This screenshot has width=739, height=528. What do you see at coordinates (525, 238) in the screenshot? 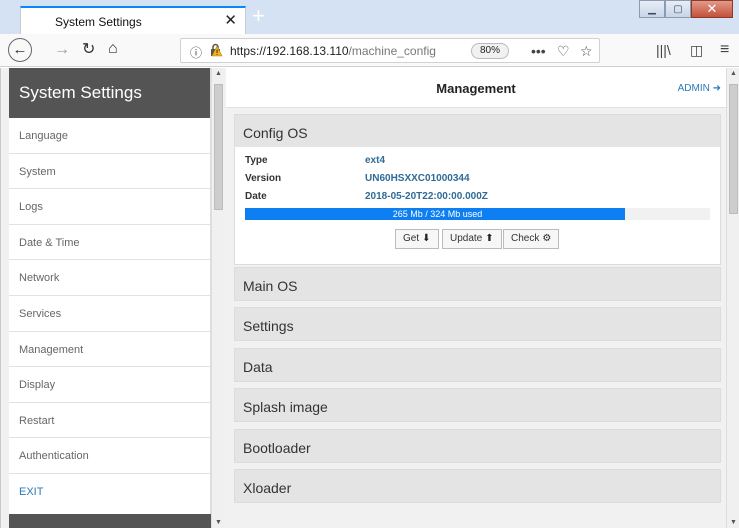
I see `check-label: Check` at bounding box center [525, 238].